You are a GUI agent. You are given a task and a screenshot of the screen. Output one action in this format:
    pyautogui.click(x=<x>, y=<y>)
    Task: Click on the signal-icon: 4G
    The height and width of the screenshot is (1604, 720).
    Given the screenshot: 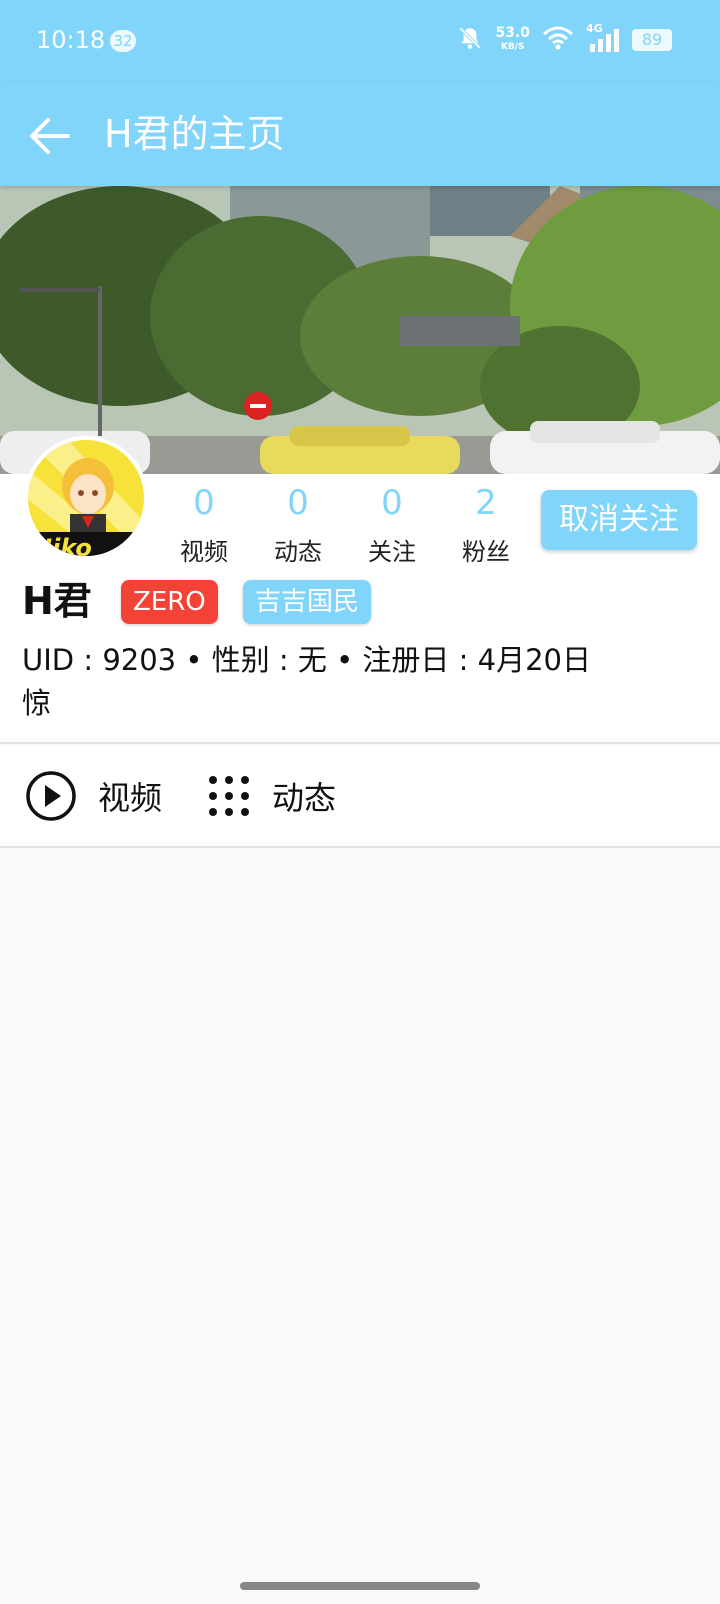 What is the action you would take?
    pyautogui.click(x=603, y=38)
    